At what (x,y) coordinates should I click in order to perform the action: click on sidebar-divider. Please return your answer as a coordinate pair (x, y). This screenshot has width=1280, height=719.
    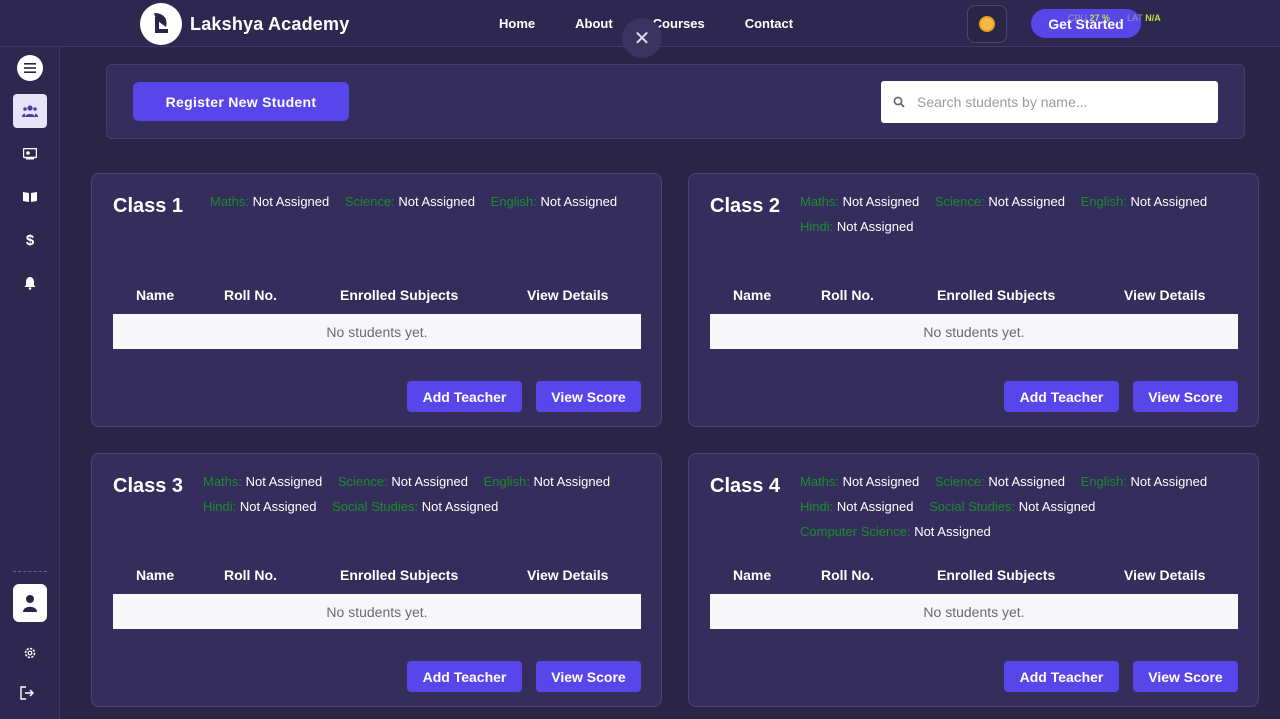
    Looking at the image, I should click on (30, 571).